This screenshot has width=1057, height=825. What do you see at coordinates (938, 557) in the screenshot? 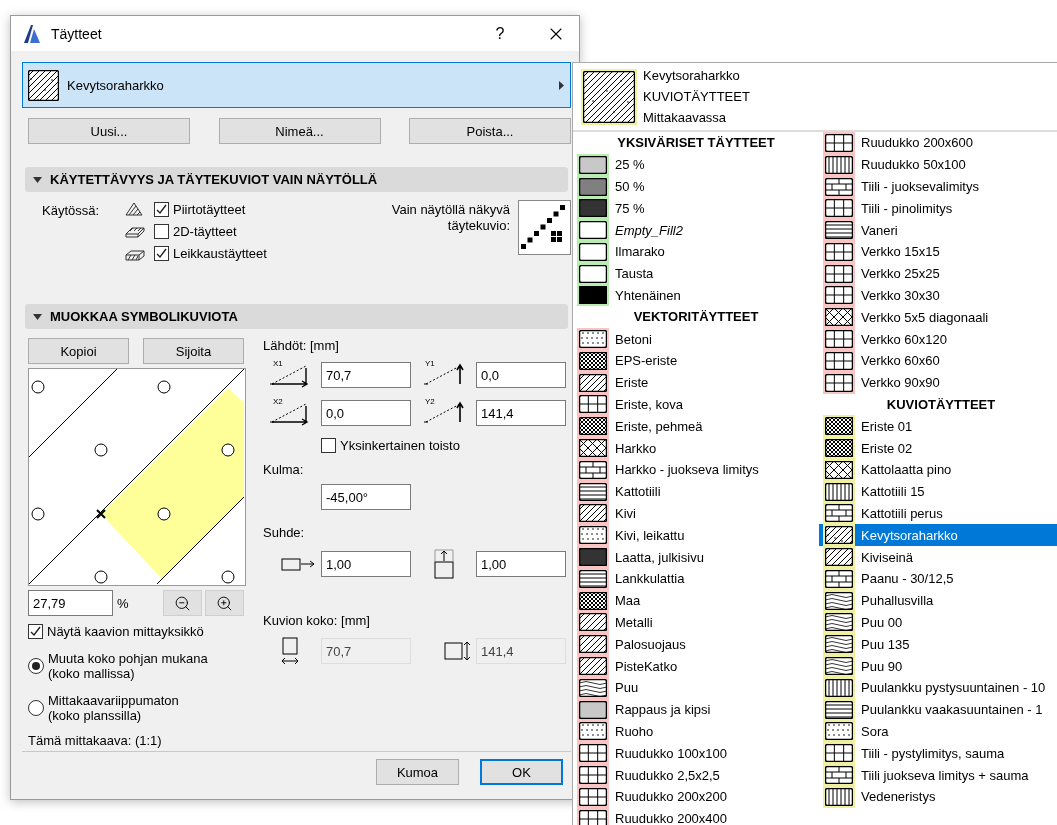
I see `fill-list-item: Kiviseinä` at bounding box center [938, 557].